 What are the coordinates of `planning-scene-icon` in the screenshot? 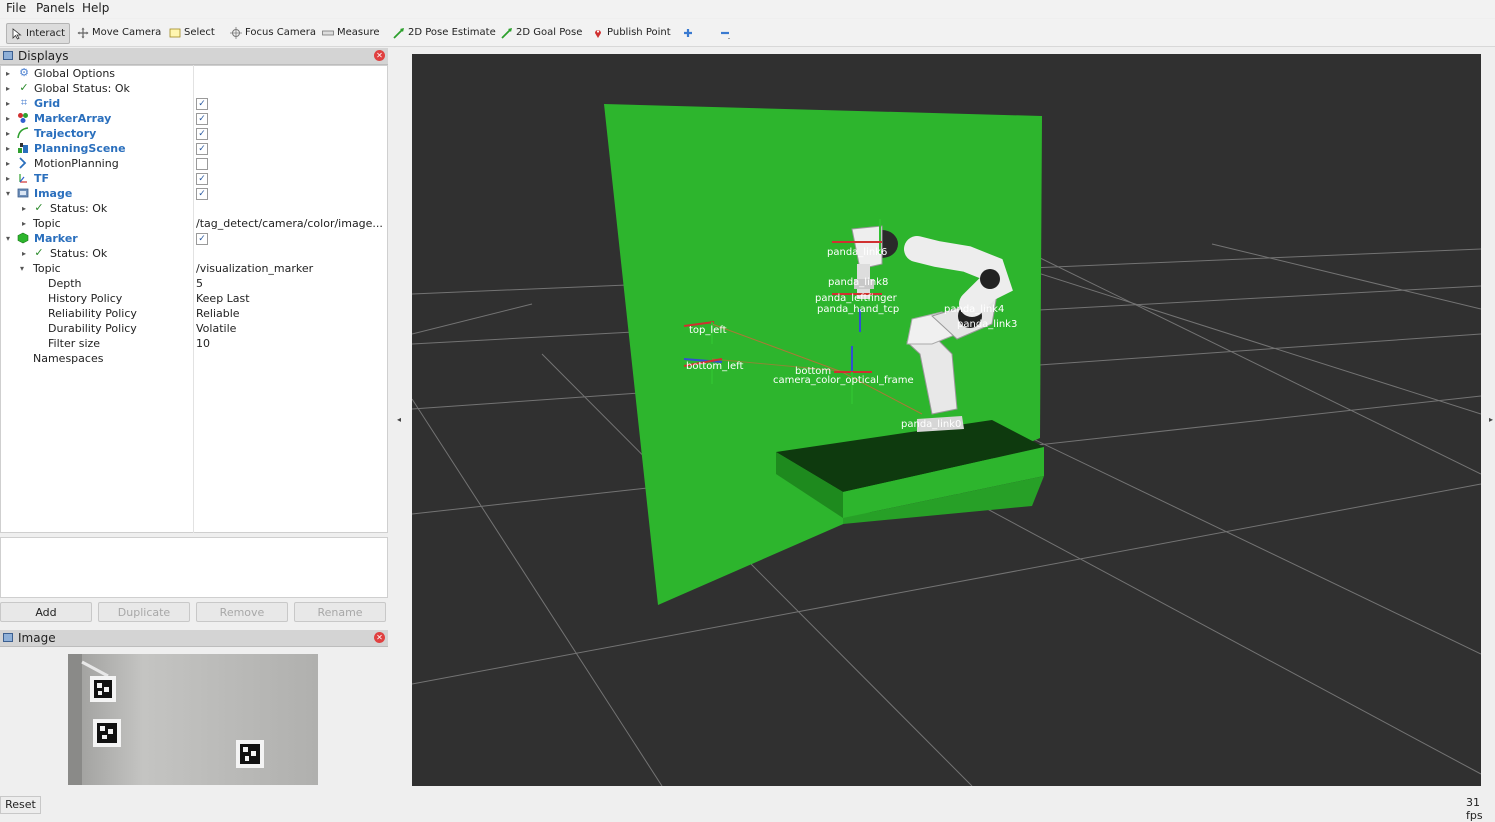 It's located at (23, 148).